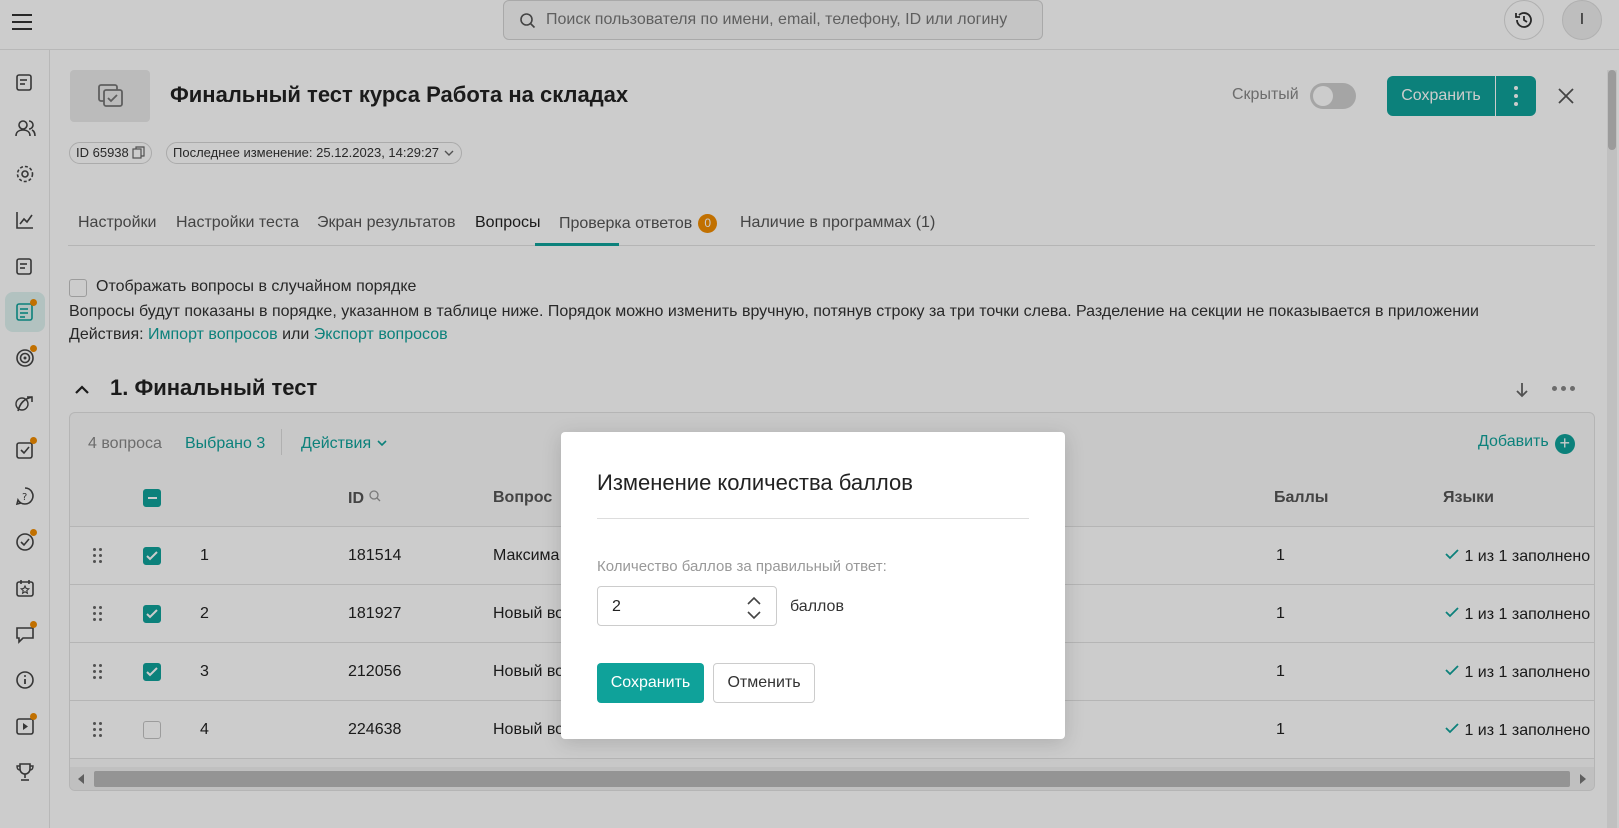  Describe the element at coordinates (687, 606) in the screenshot. I see `points-input: 2` at that location.